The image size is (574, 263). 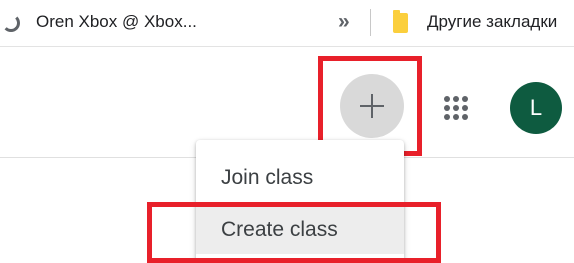 I want to click on add-class-button, so click(x=372, y=106).